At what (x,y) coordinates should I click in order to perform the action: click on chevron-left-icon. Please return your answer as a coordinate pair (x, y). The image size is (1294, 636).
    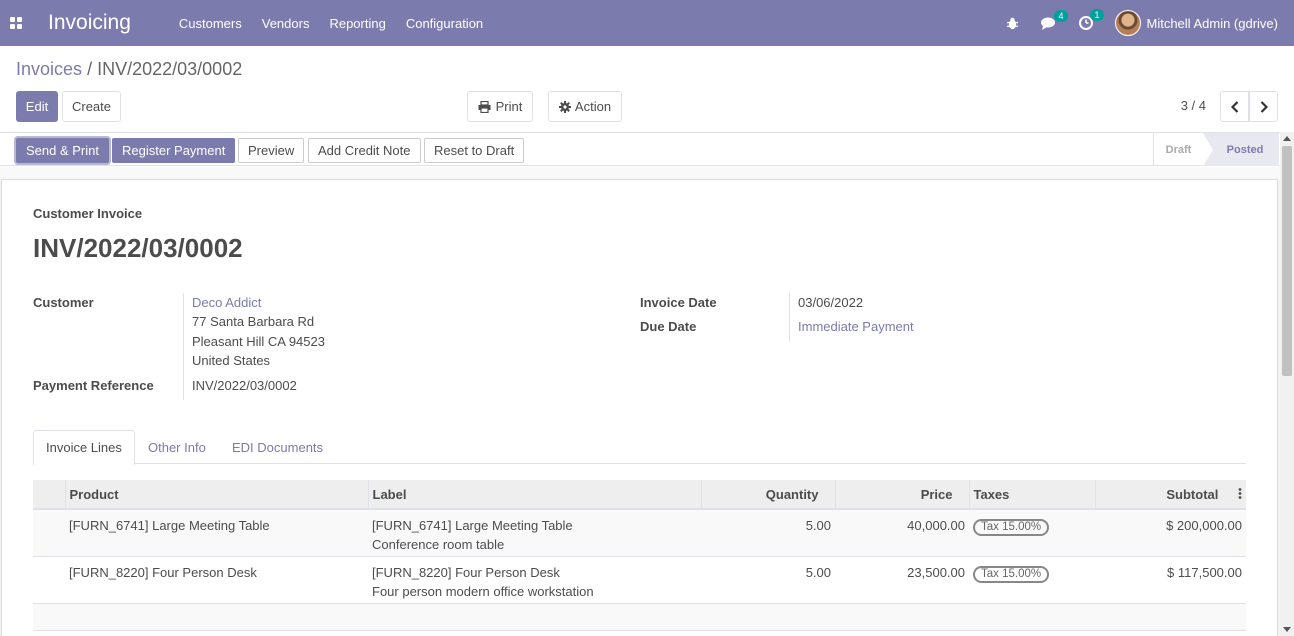
    Looking at the image, I should click on (1234, 106).